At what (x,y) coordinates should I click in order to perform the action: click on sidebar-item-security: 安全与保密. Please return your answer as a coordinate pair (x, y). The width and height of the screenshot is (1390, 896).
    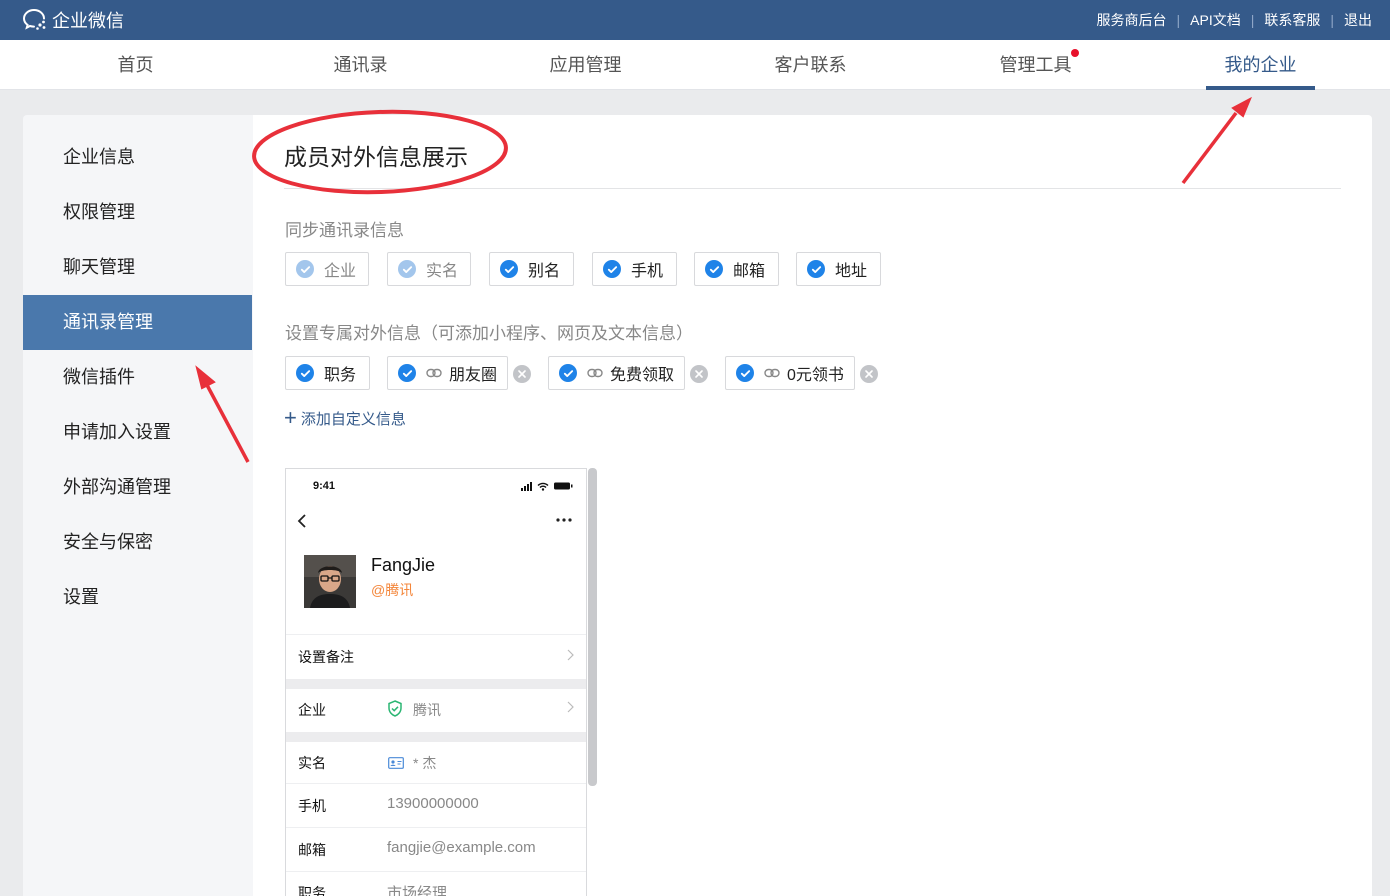
    Looking at the image, I should click on (137, 542).